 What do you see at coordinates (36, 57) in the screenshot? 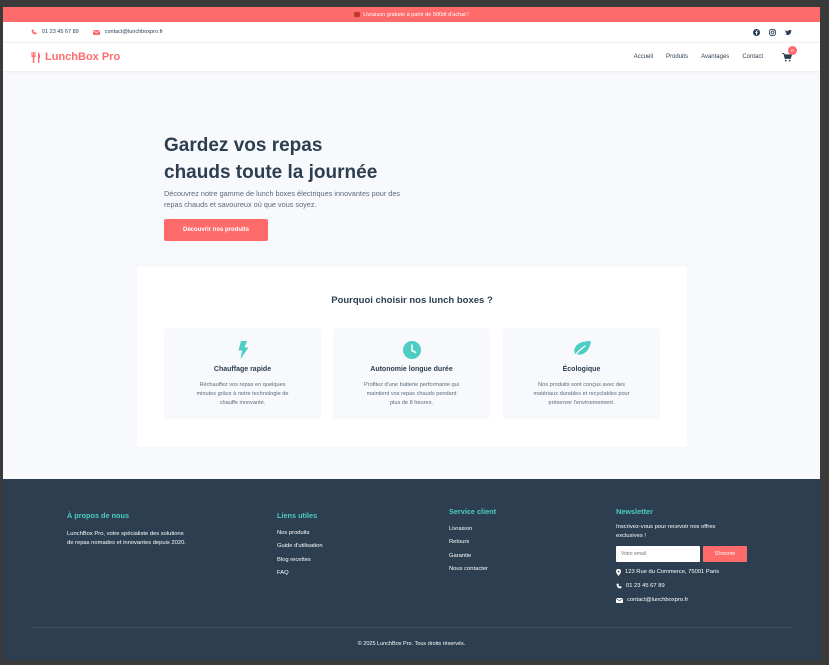
I see `utensils-icon` at bounding box center [36, 57].